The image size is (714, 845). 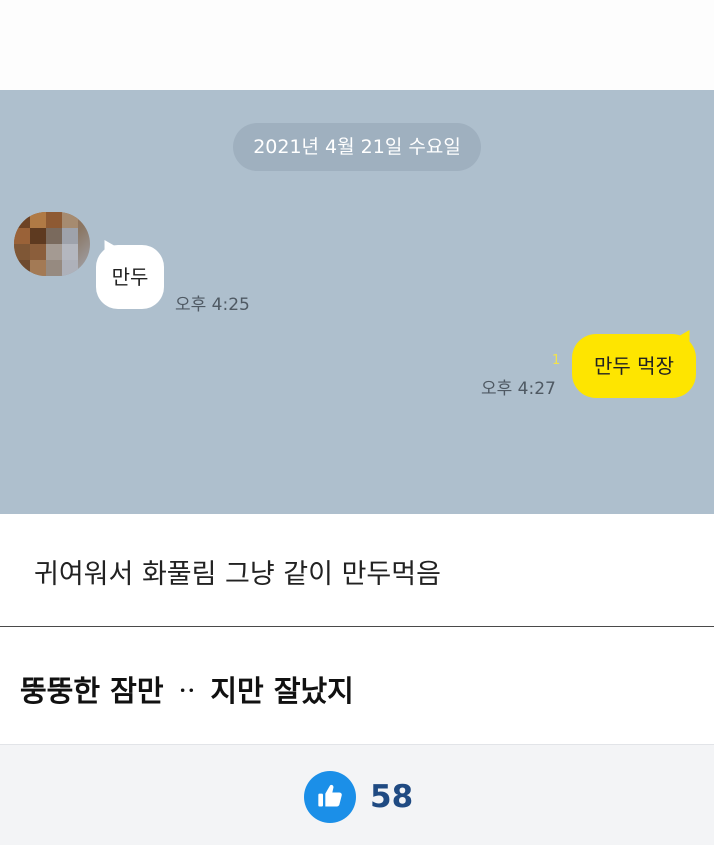 What do you see at coordinates (130, 277) in the screenshot?
I see `incoming-message-bubble: 만두` at bounding box center [130, 277].